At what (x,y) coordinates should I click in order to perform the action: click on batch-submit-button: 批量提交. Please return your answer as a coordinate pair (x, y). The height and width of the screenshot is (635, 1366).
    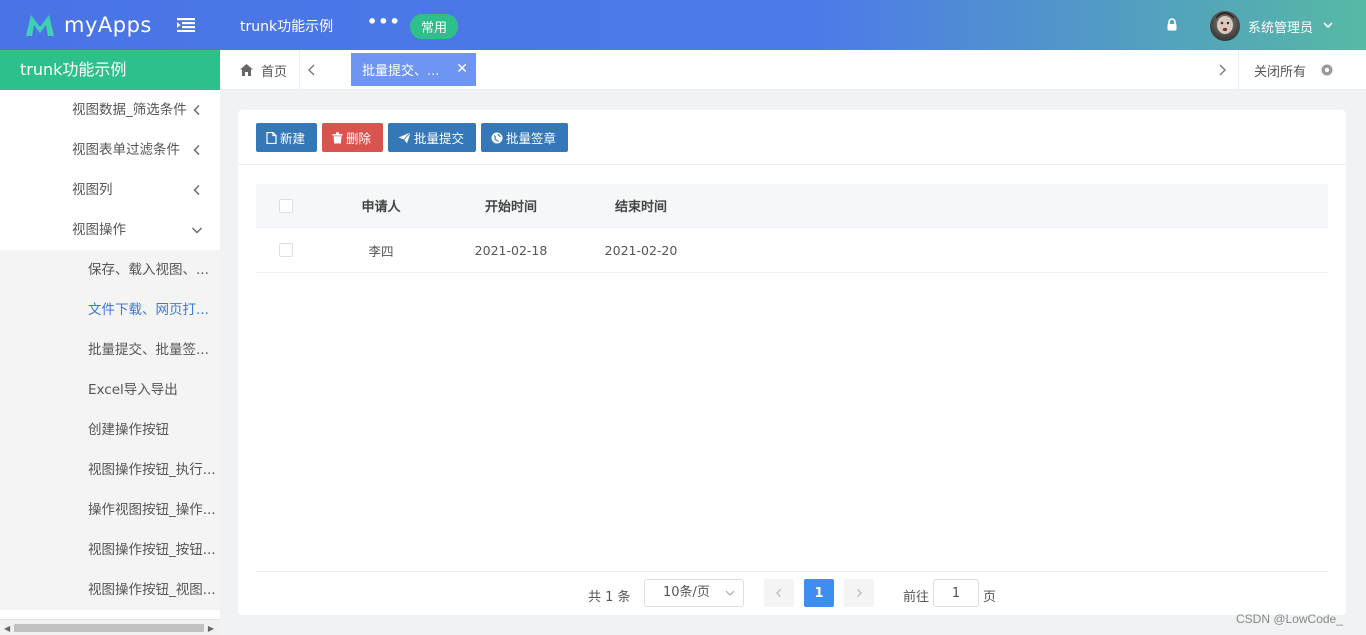
    Looking at the image, I should click on (432, 137).